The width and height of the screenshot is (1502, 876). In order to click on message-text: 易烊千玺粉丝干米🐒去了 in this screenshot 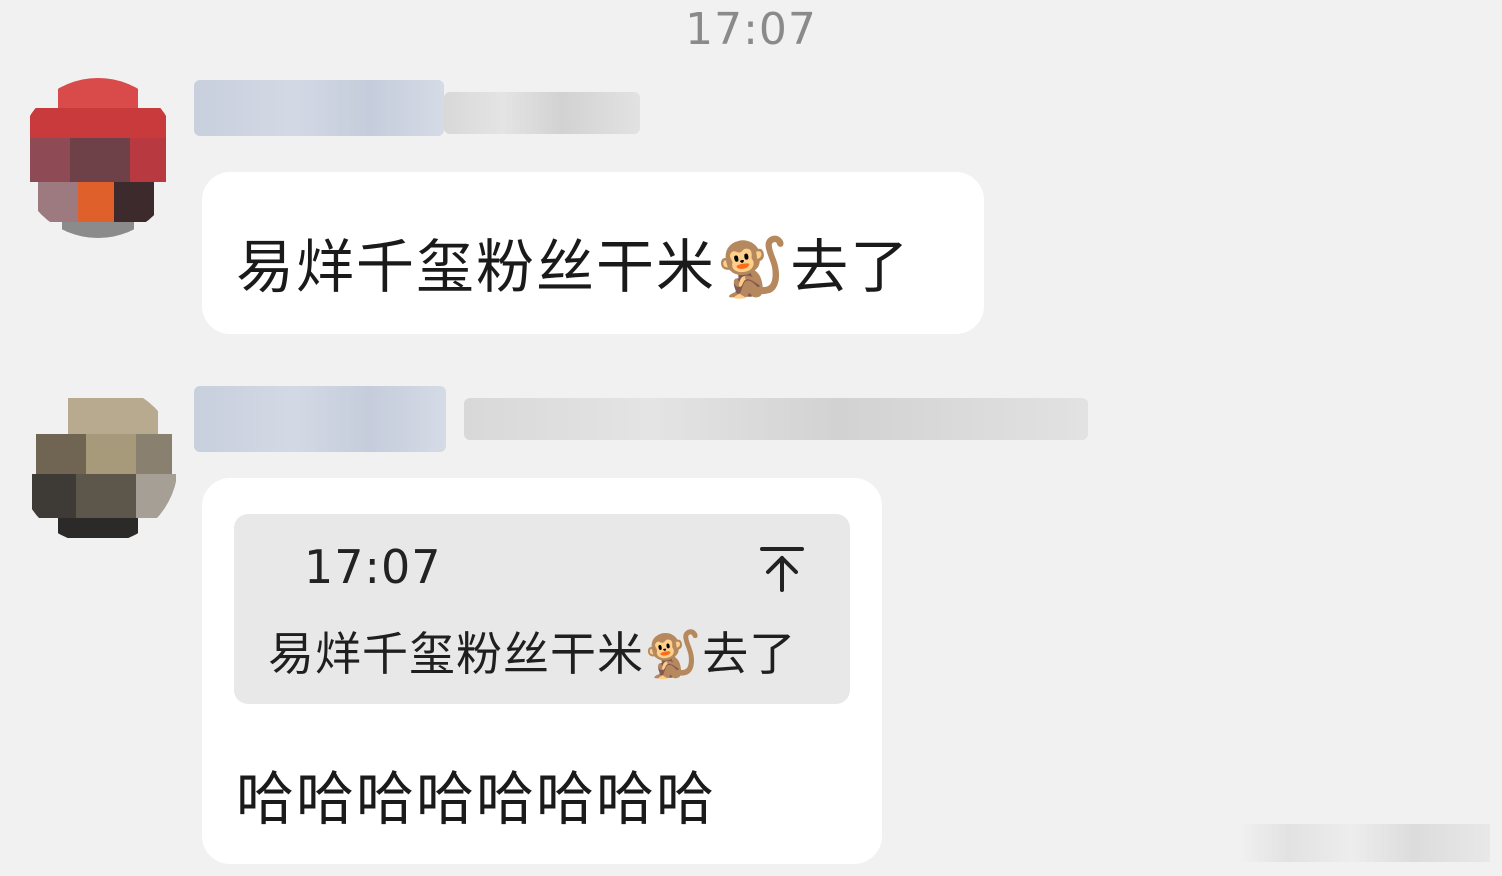, I will do `click(573, 267)`.